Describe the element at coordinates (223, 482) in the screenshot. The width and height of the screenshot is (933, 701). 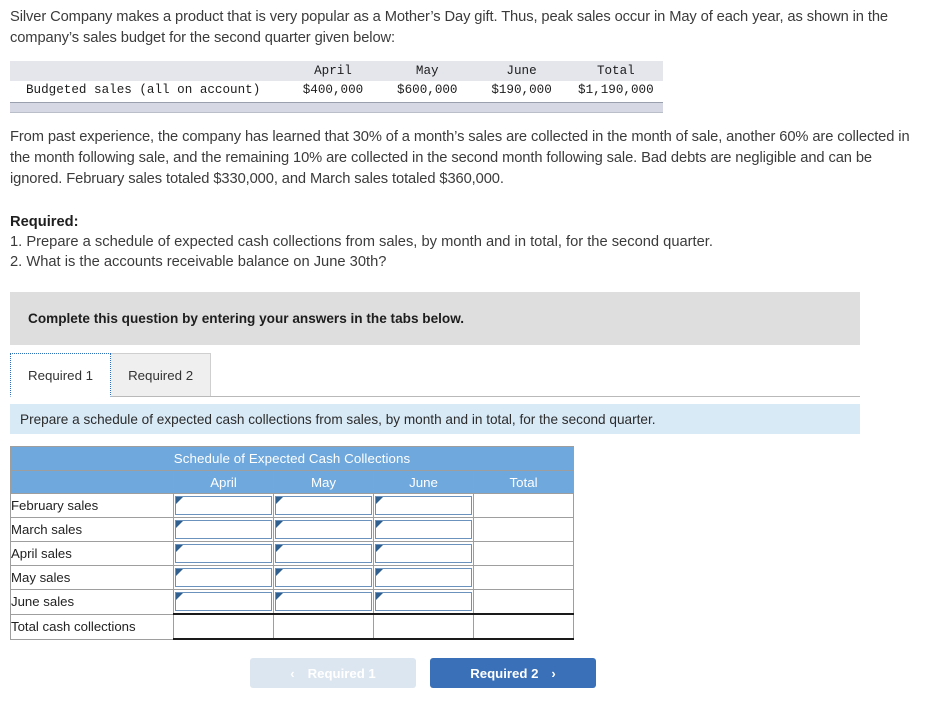
I see `schedule-header-april: April` at that location.